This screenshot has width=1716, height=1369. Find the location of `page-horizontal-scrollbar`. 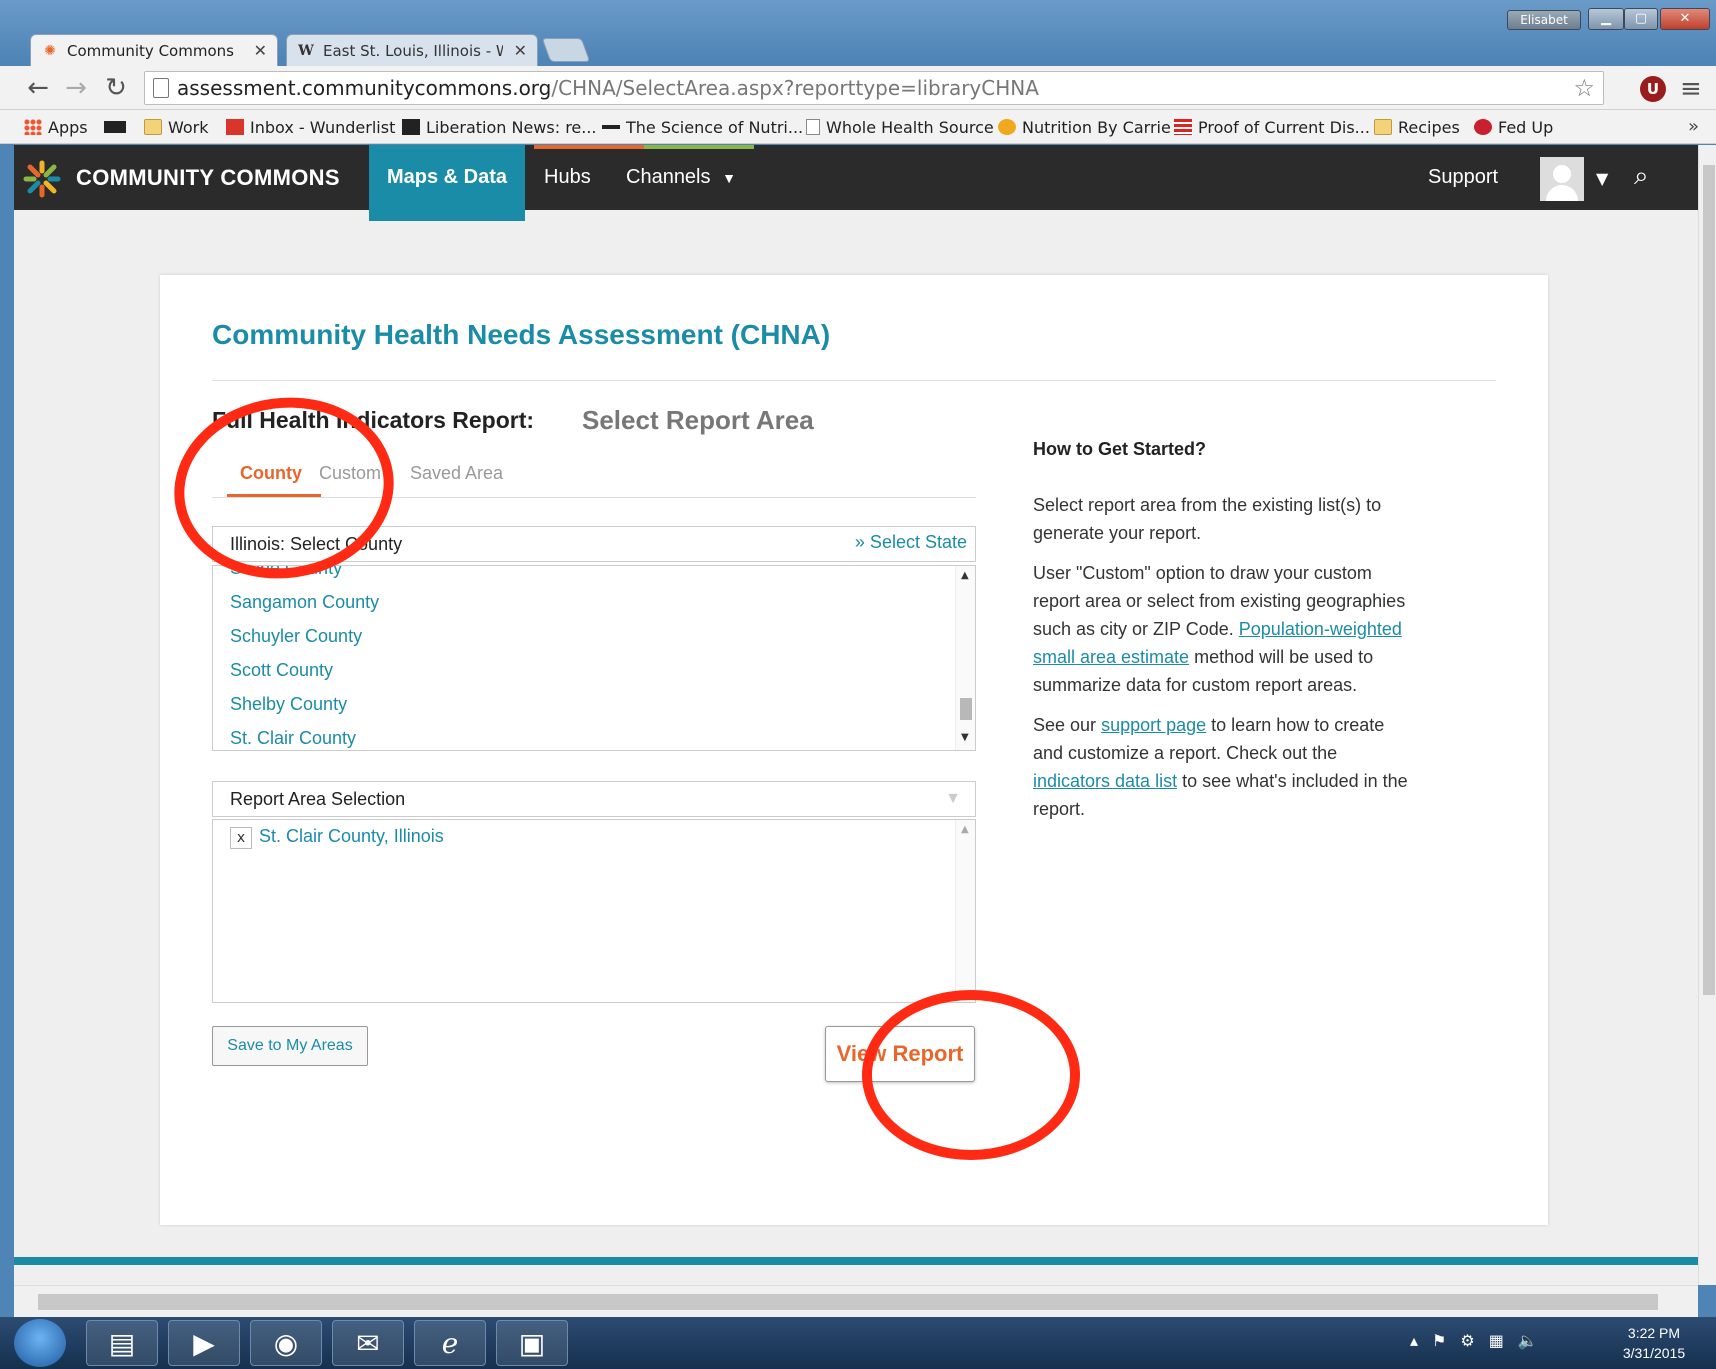

page-horizontal-scrollbar is located at coordinates (856, 1301).